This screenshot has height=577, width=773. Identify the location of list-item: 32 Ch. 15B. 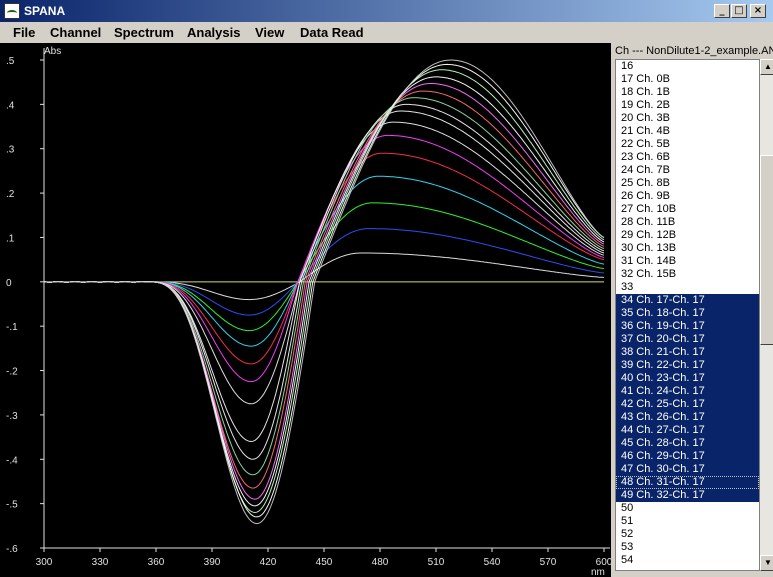
(687, 274).